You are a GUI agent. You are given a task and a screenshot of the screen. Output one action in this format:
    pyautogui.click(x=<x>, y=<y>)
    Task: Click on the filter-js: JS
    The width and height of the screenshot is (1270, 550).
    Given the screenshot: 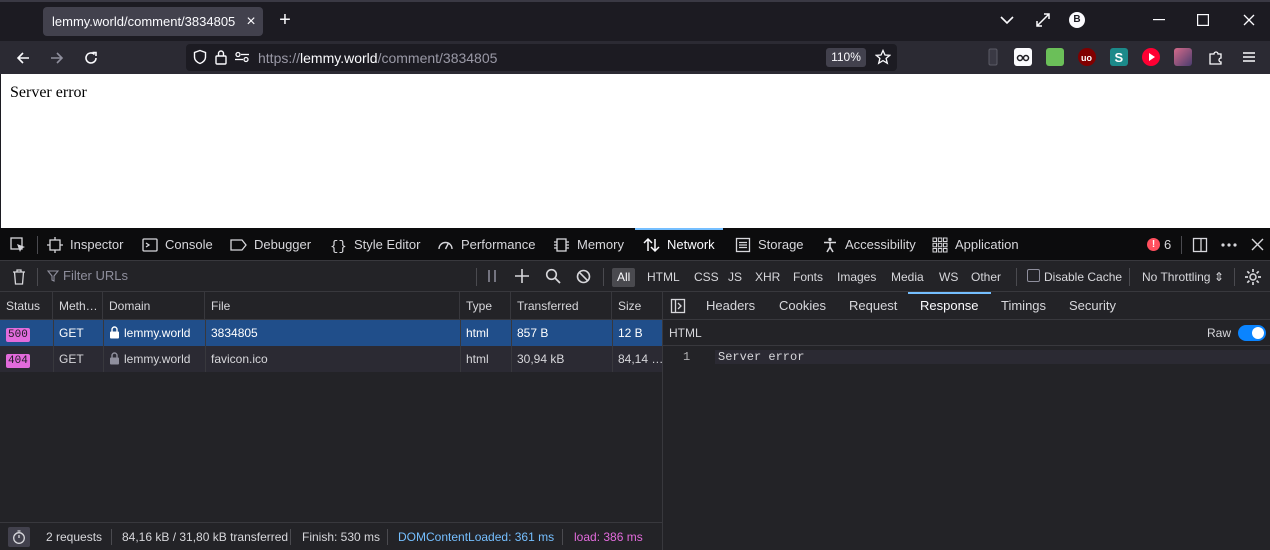 What is the action you would take?
    pyautogui.click(x=735, y=277)
    